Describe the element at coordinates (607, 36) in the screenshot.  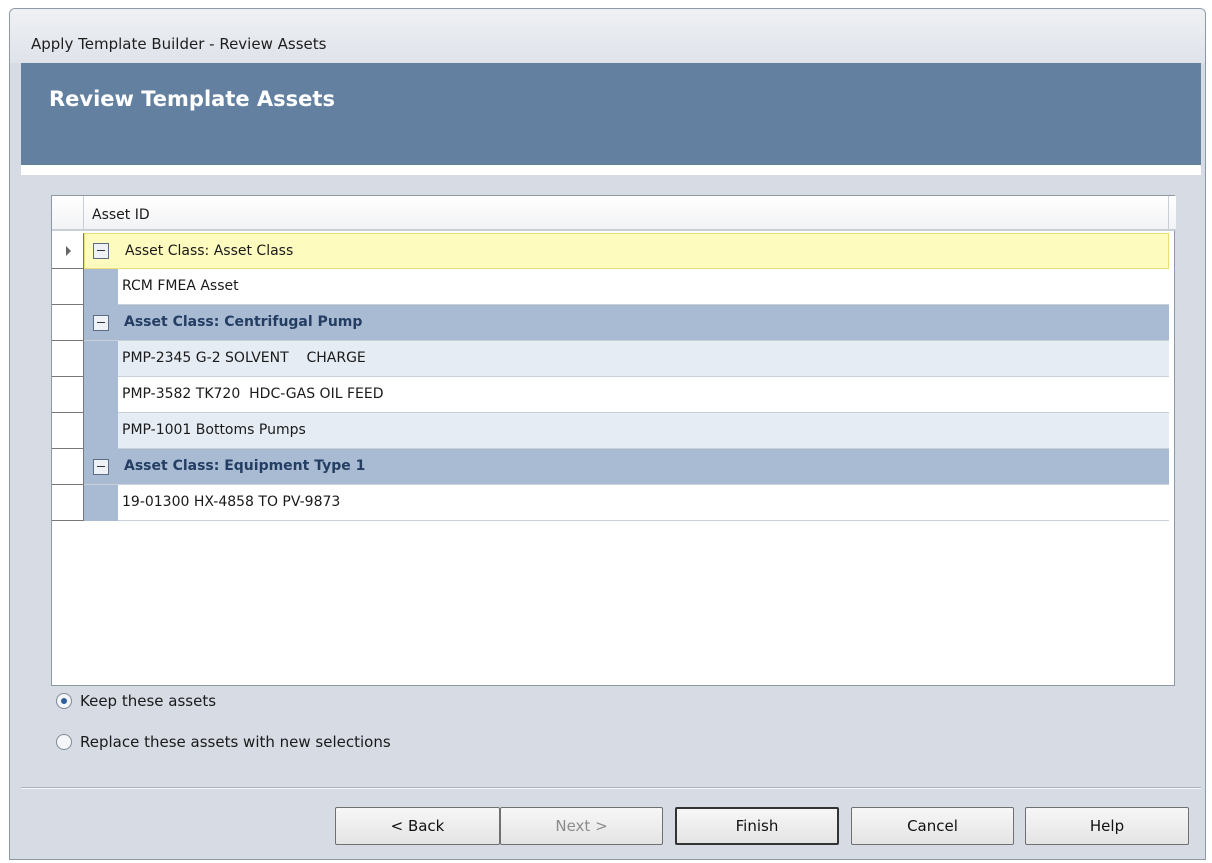
I see `title-bar: Apply Template Builder - Review Assets` at that location.